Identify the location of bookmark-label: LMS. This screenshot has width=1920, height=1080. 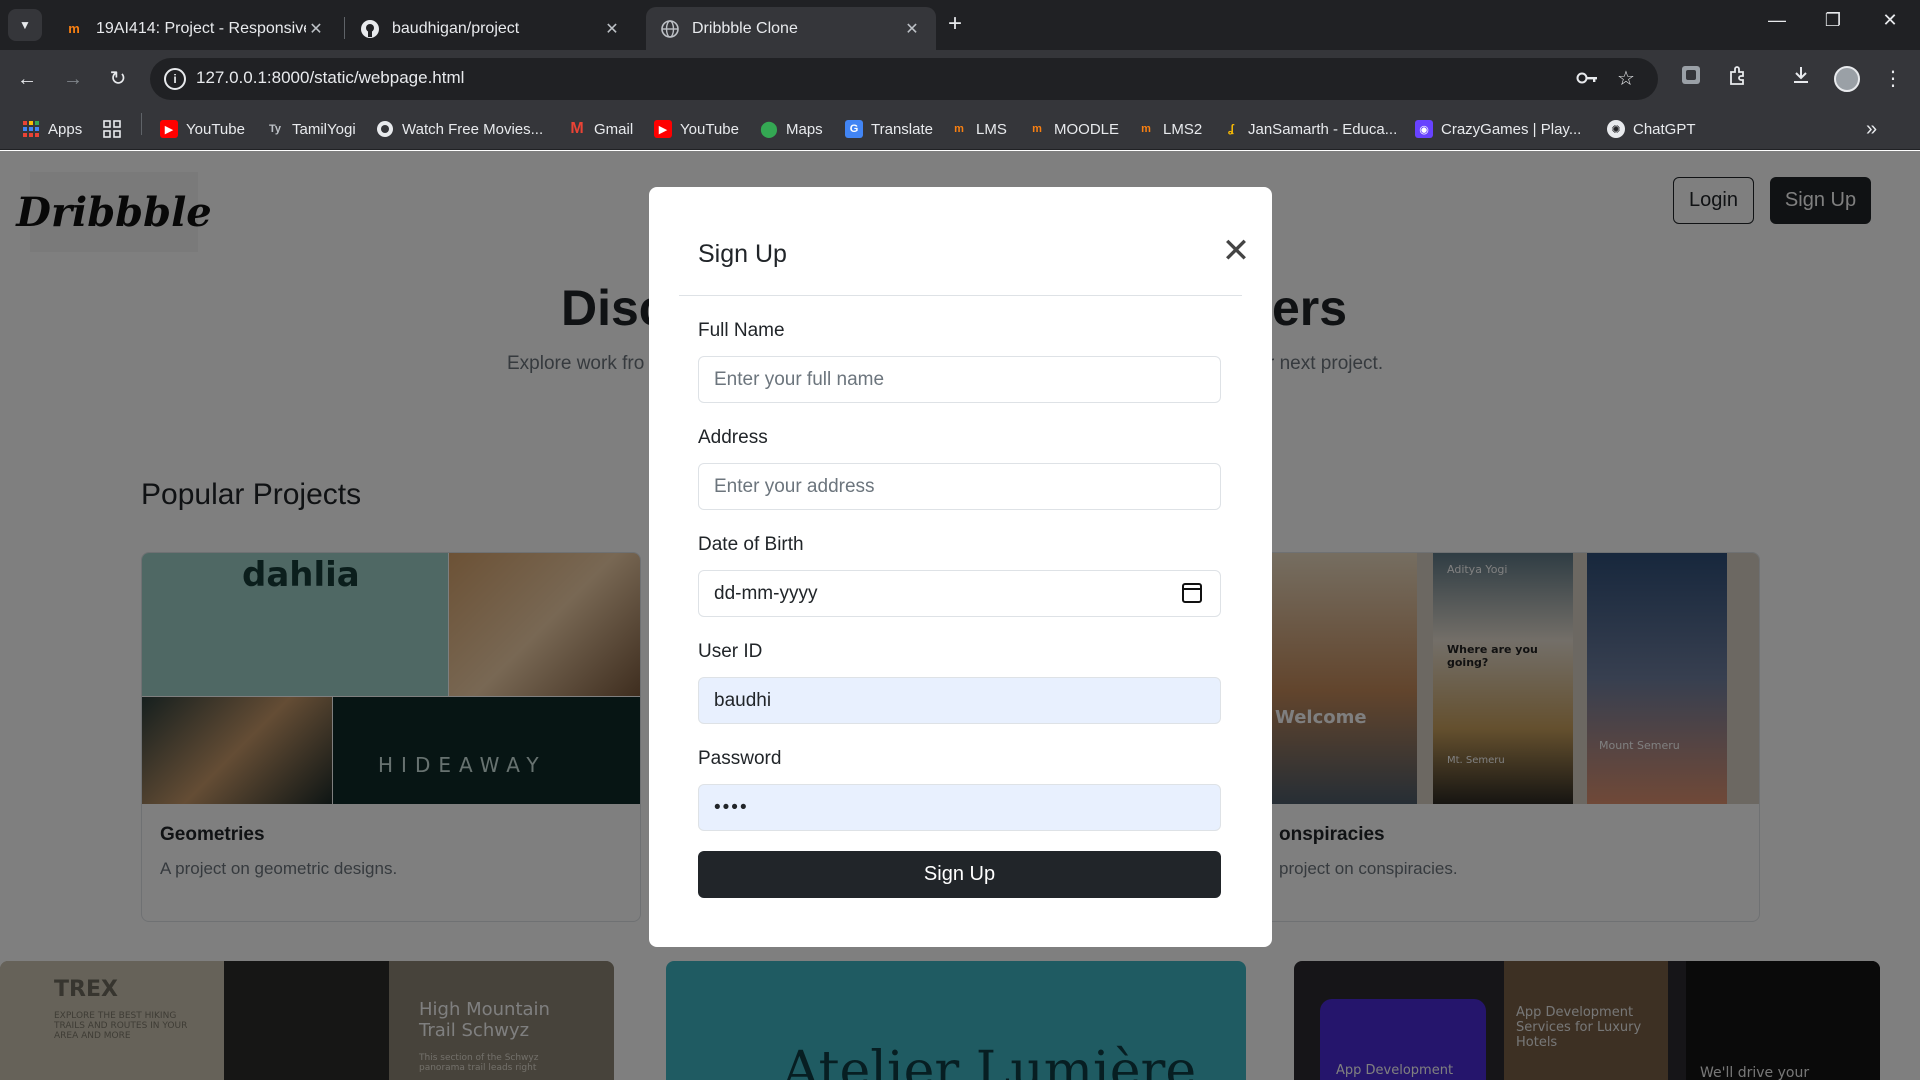
(991, 129).